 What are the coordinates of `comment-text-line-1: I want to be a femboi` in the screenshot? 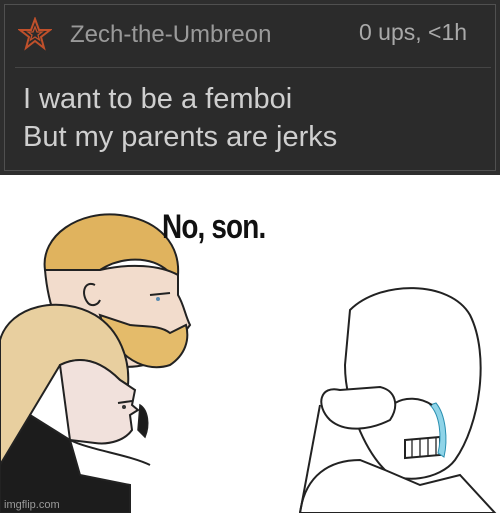 It's located at (158, 99).